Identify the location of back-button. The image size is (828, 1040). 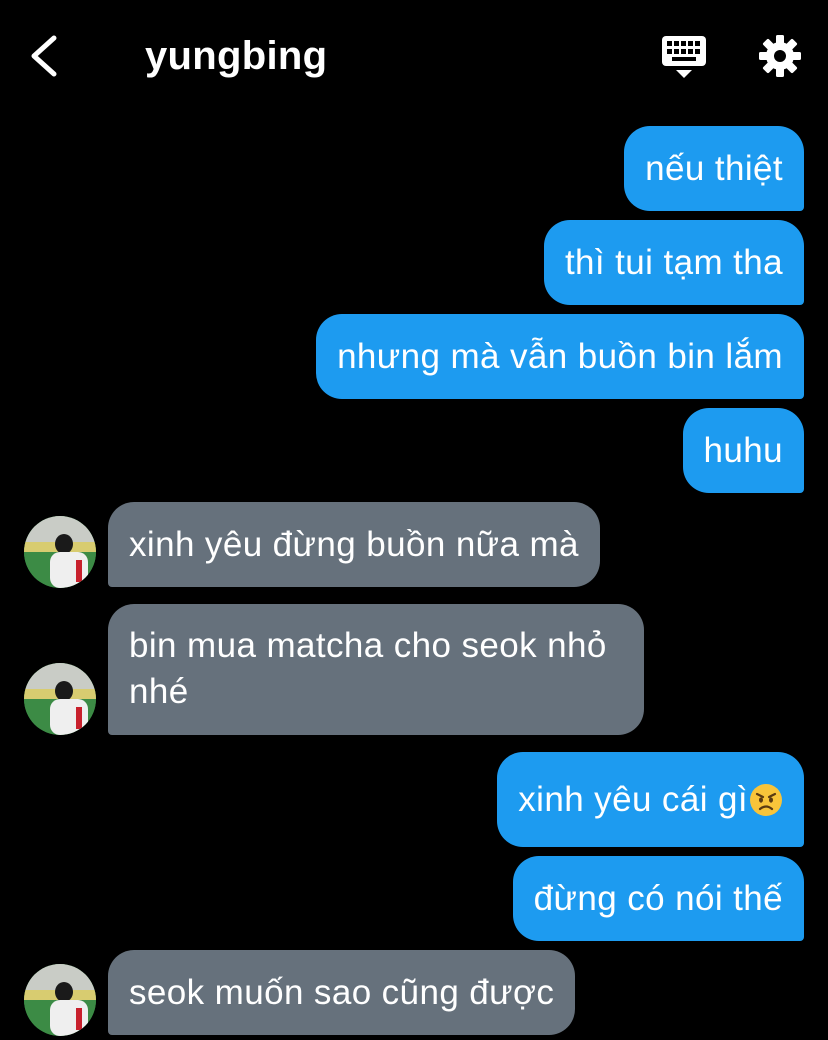
(46, 56).